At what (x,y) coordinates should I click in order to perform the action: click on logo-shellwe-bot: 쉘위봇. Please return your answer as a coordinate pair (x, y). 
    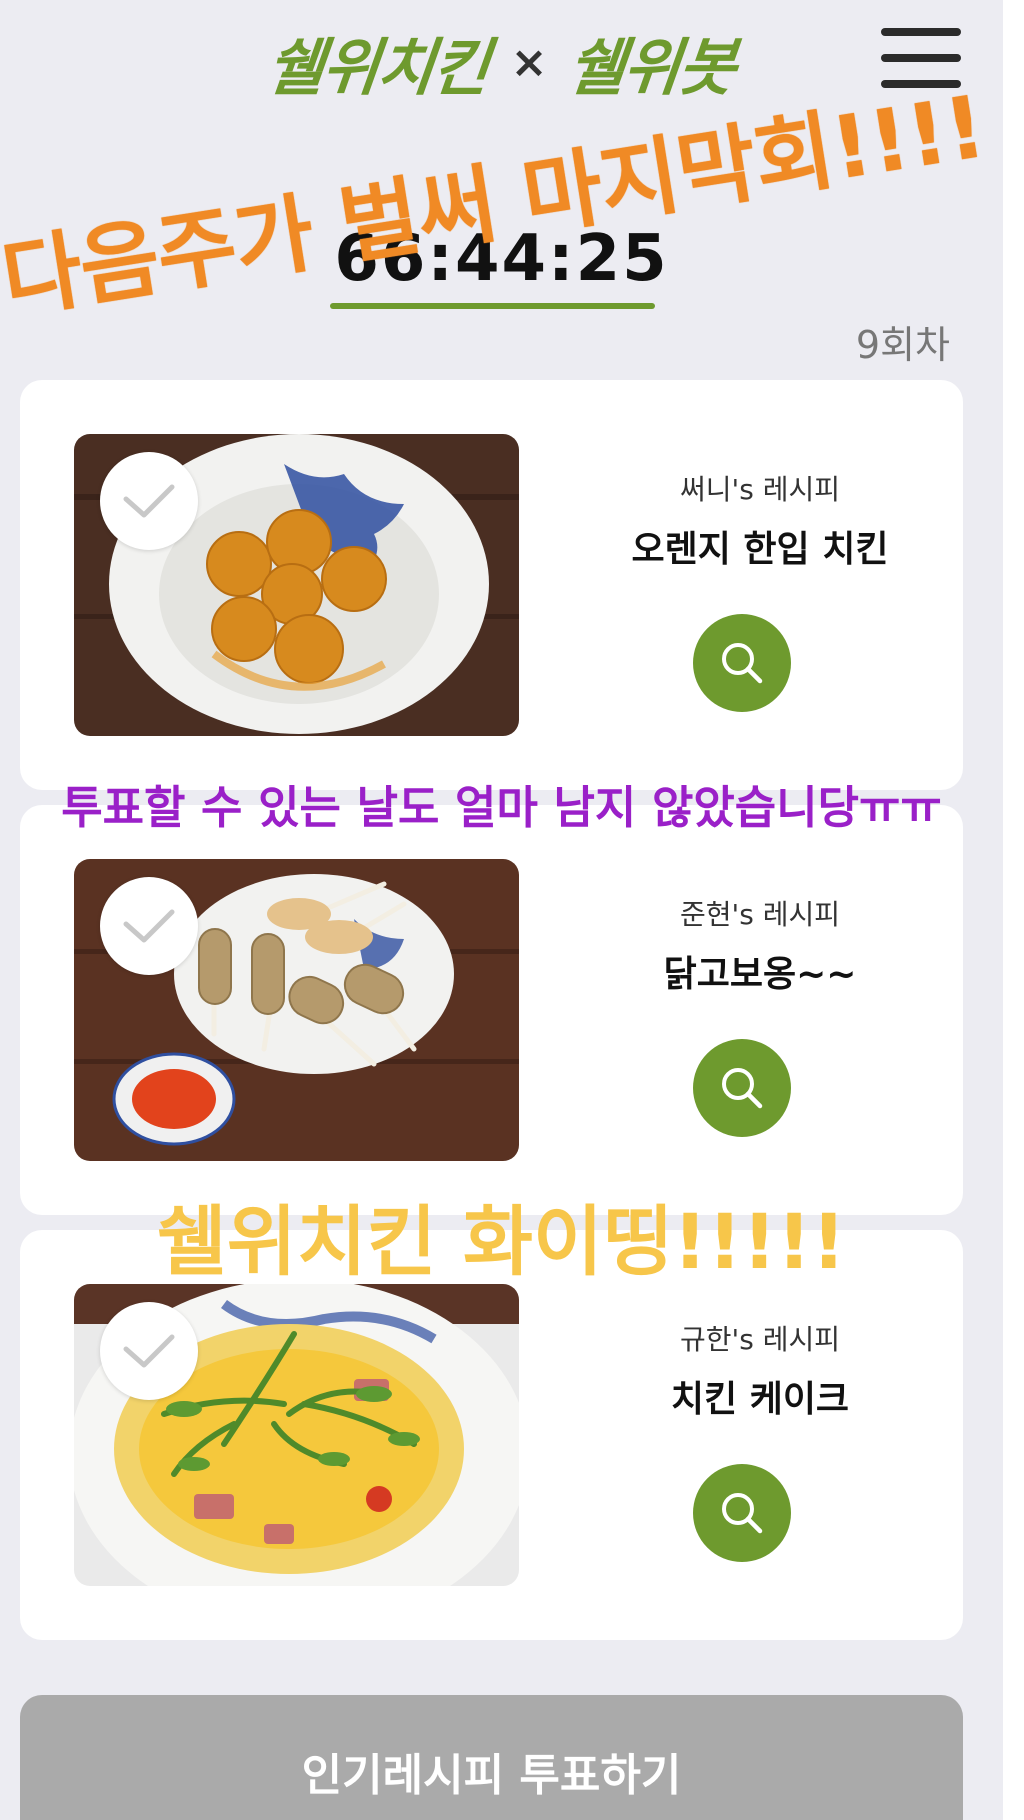
    Looking at the image, I should click on (651, 67).